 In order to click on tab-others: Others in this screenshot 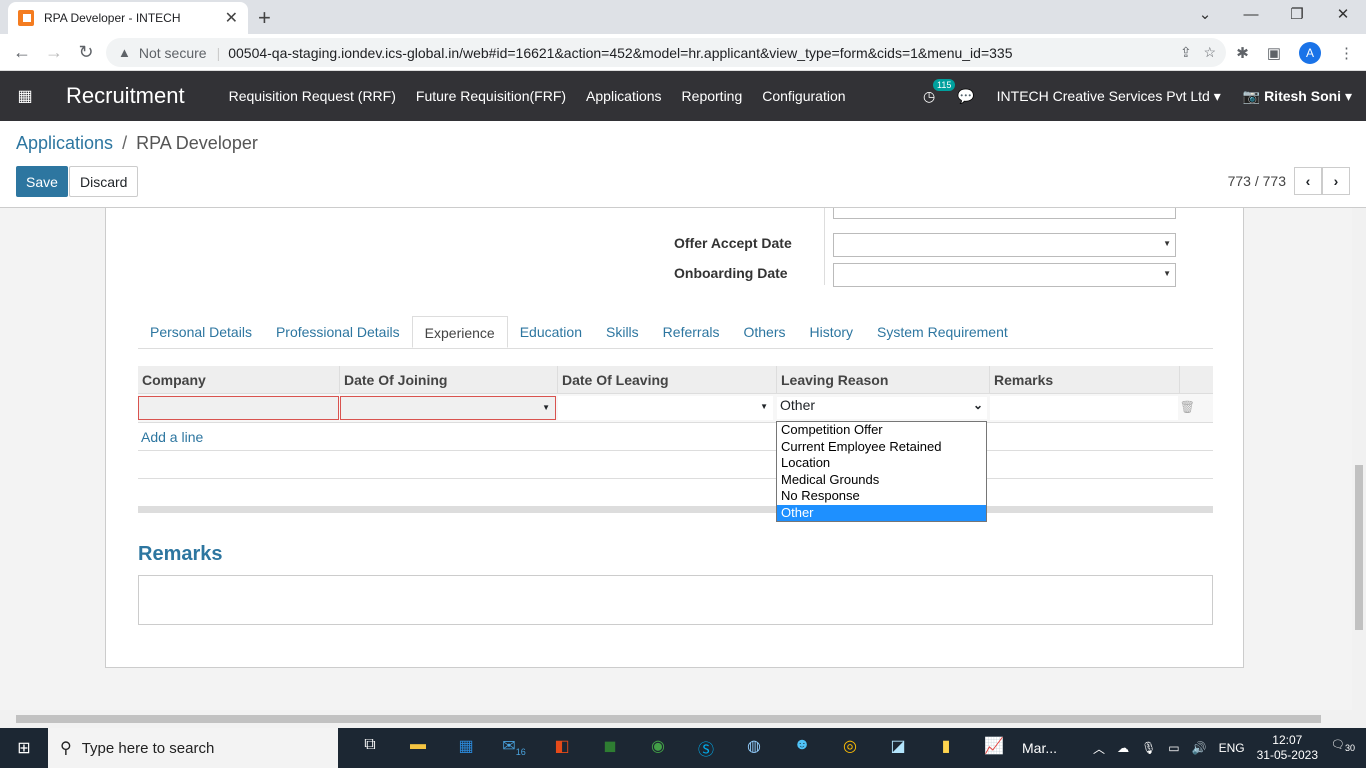, I will do `click(764, 332)`.